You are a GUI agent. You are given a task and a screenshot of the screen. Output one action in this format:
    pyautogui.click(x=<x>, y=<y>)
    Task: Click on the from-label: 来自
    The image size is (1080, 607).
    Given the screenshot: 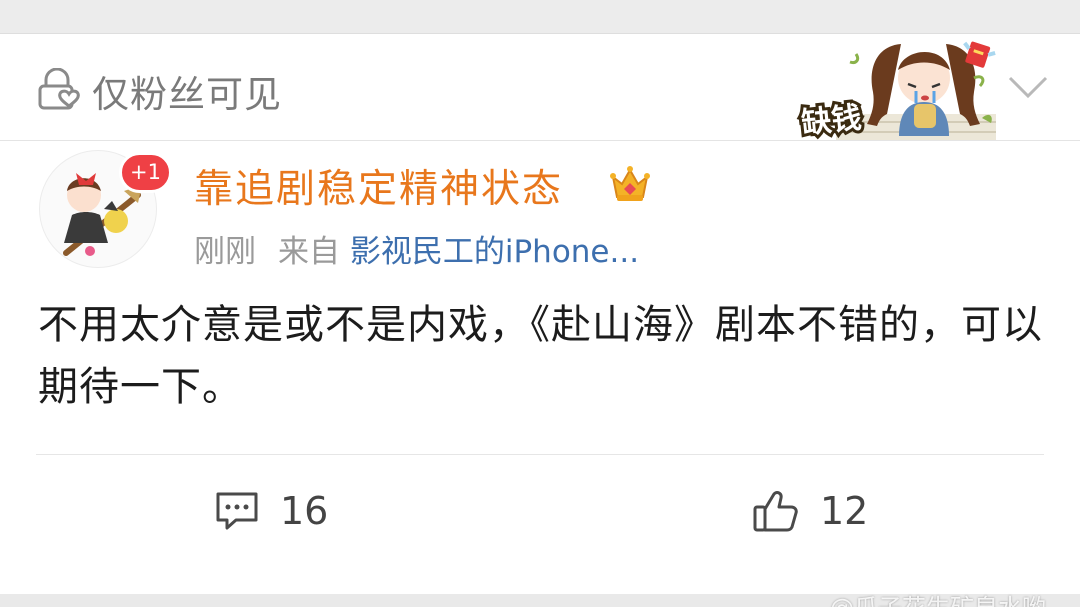 What is the action you would take?
    pyautogui.click(x=309, y=252)
    